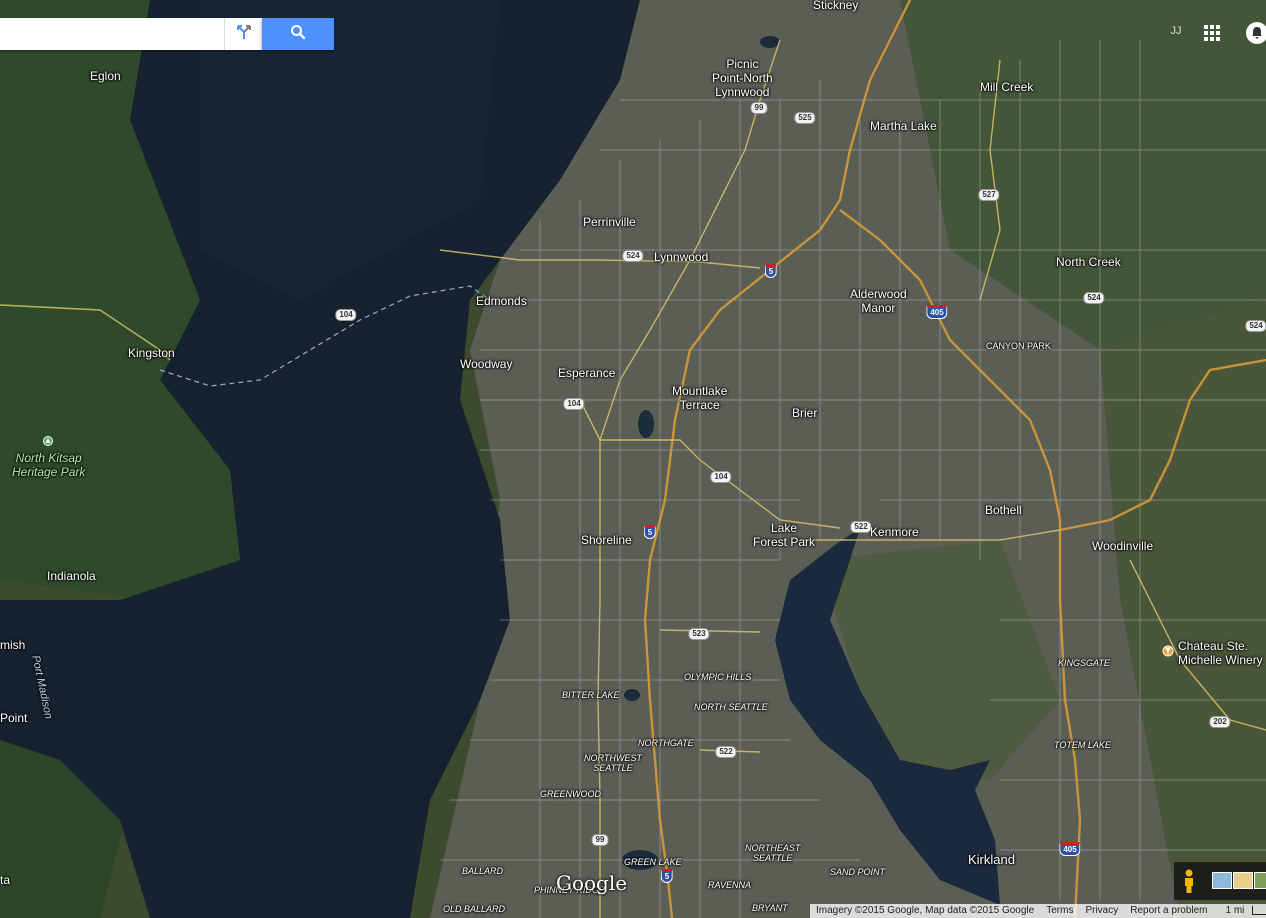 The width and height of the screenshot is (1266, 918). I want to click on directions-icon, so click(244, 34).